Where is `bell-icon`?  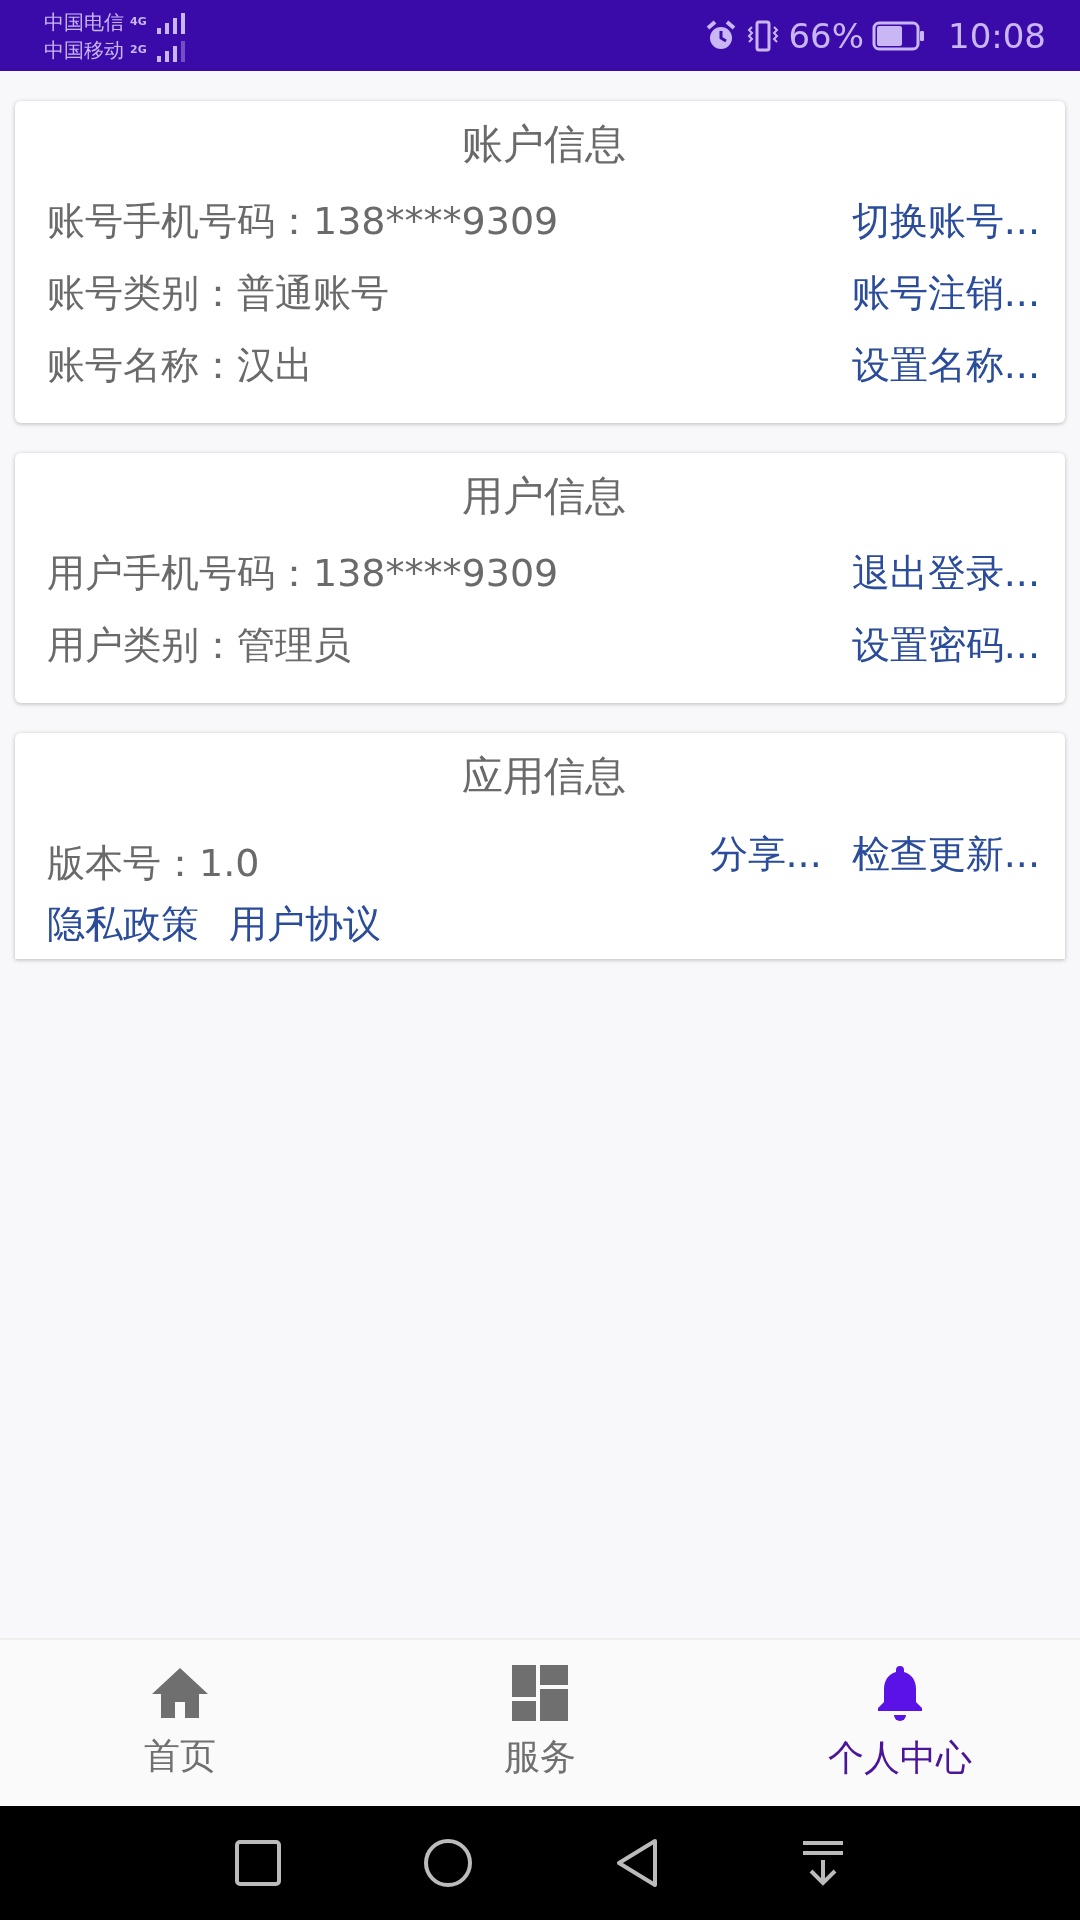 bell-icon is located at coordinates (900, 1692).